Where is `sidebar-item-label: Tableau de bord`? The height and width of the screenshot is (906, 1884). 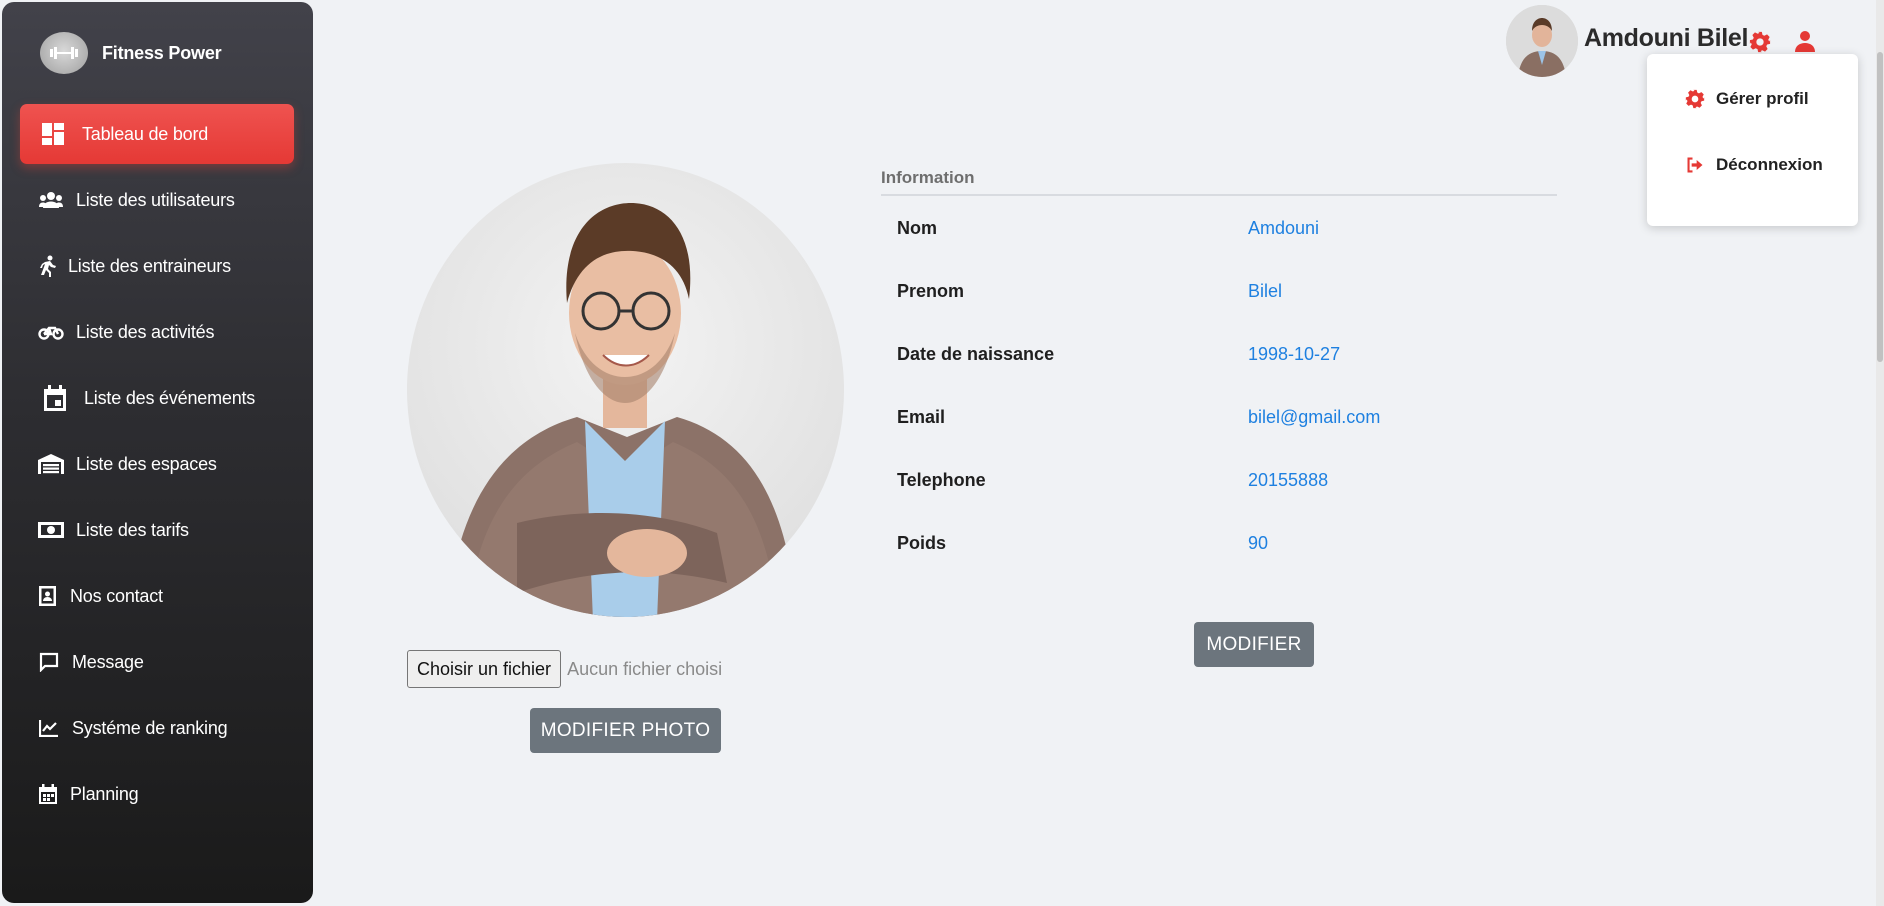 sidebar-item-label: Tableau de bord is located at coordinates (145, 133).